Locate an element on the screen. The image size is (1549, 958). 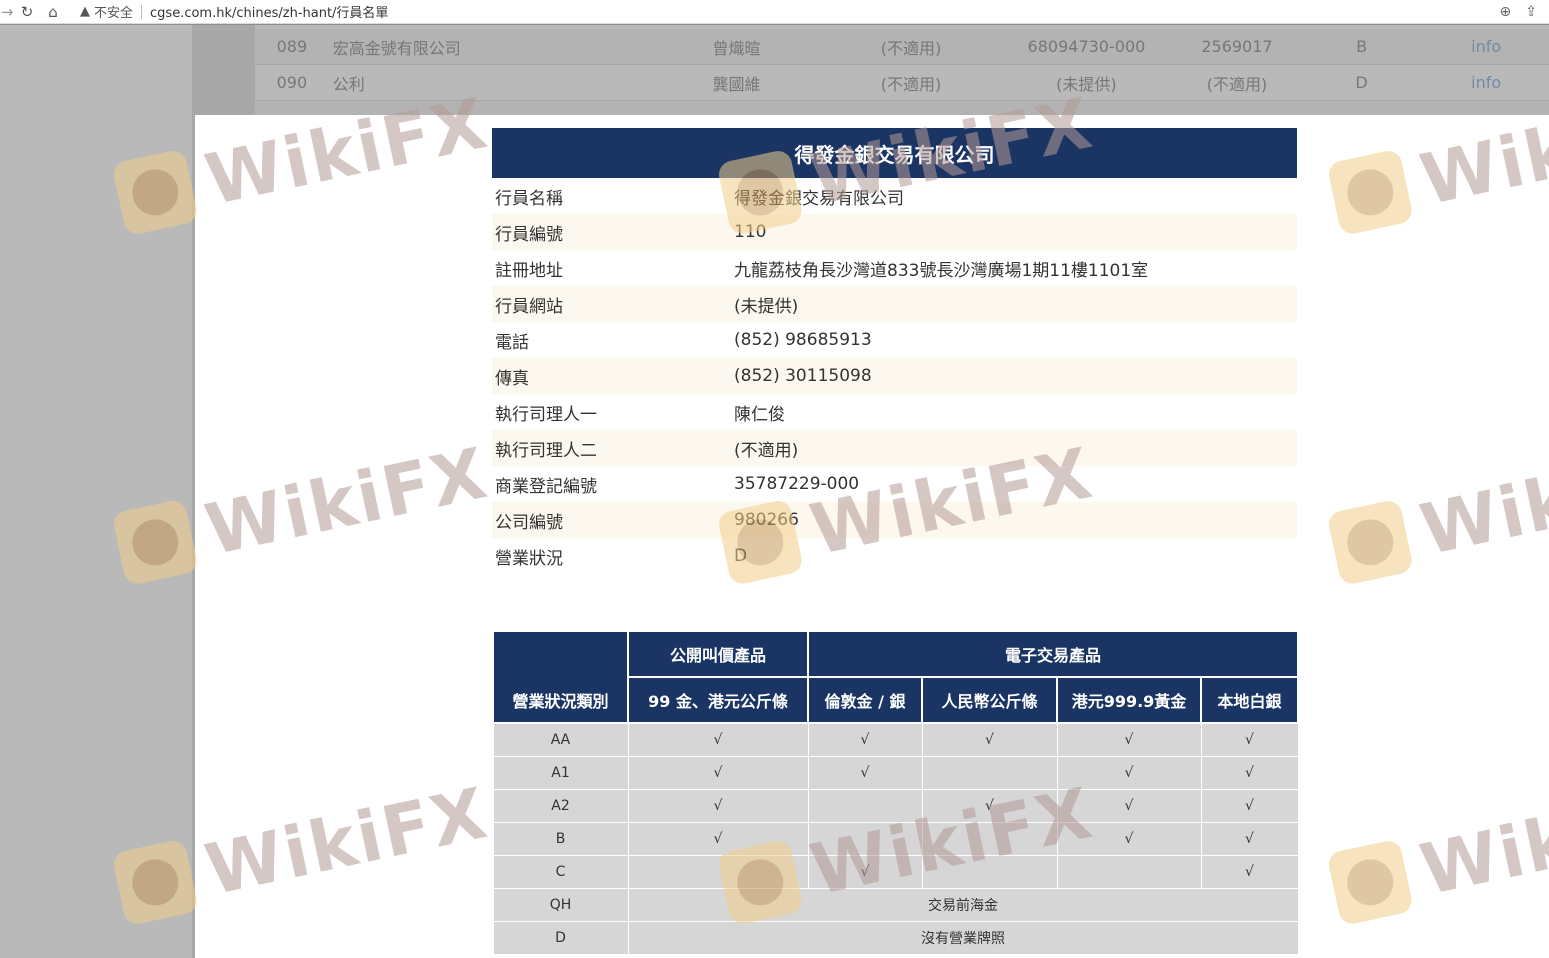
table-row: B √ √ √ is located at coordinates (895, 838).